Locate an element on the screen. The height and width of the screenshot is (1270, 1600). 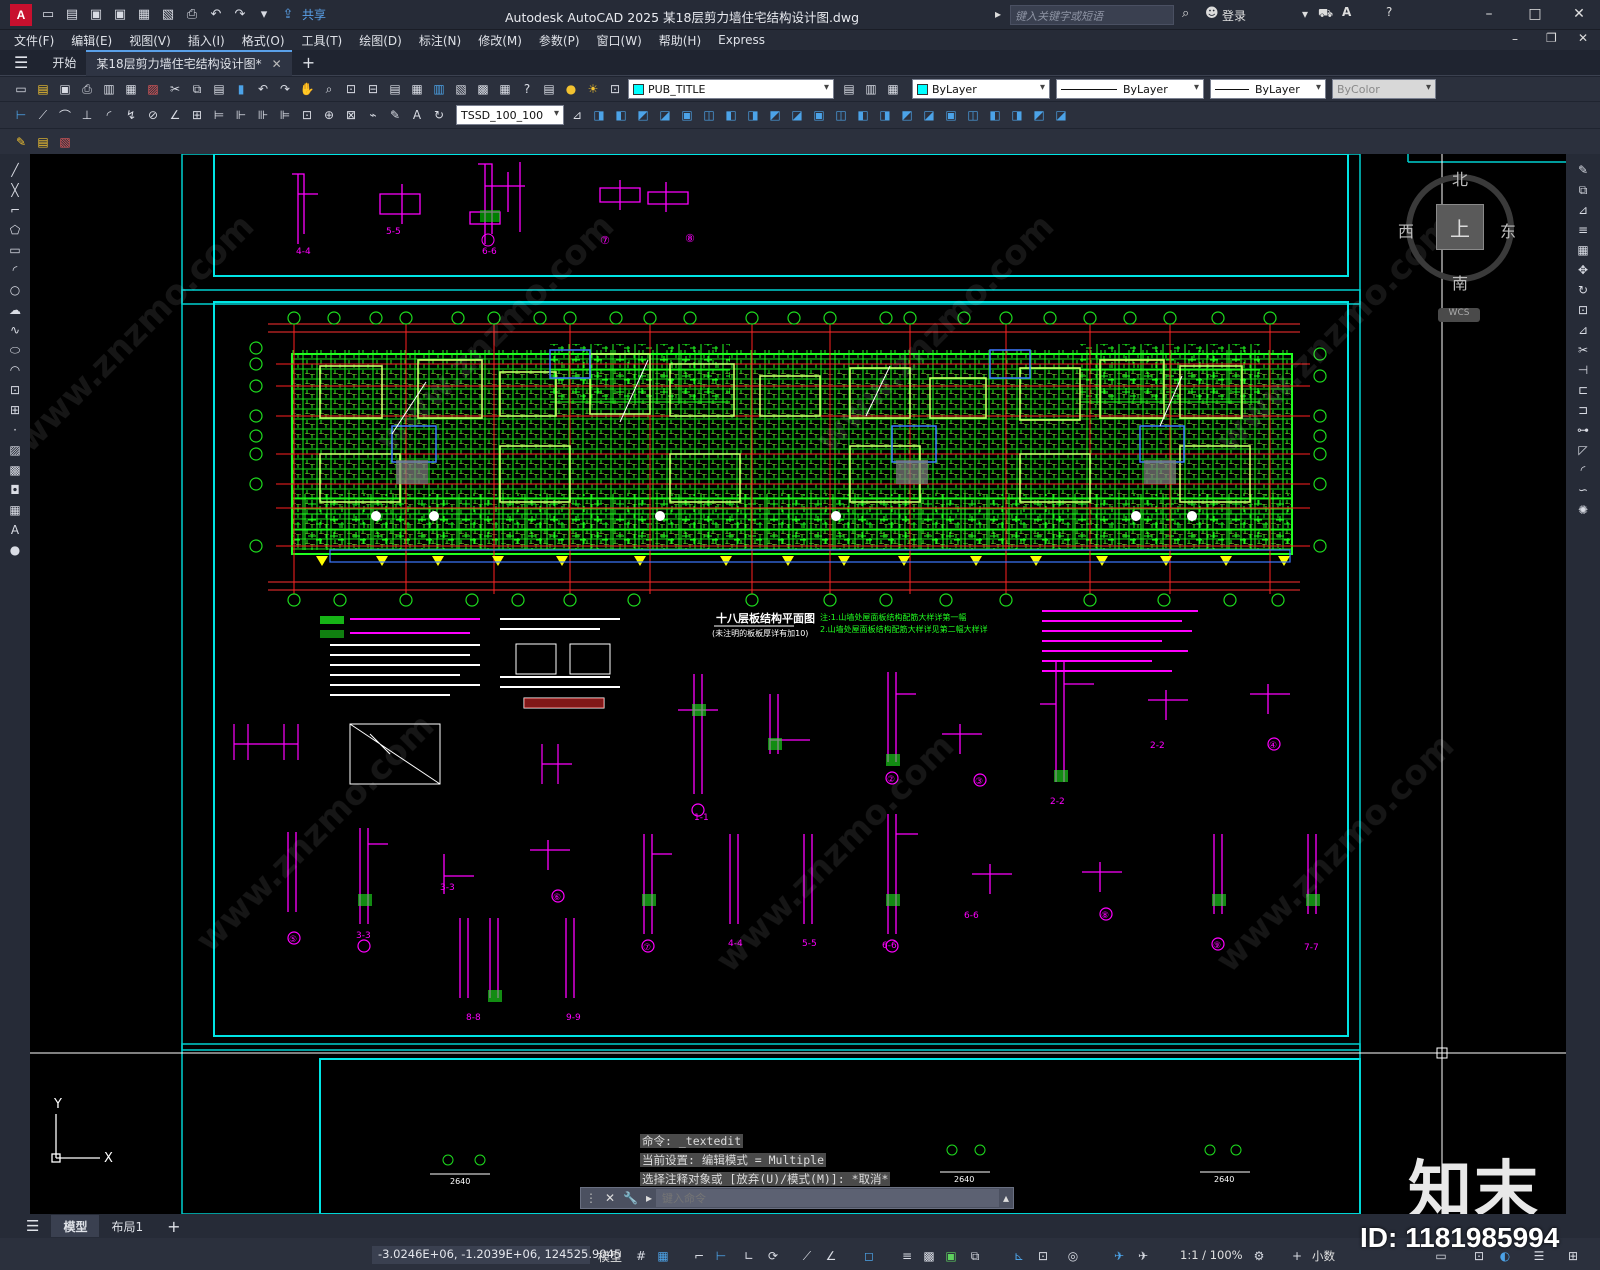
customize-arrow-icon: ▾ is located at coordinates (264, 15).